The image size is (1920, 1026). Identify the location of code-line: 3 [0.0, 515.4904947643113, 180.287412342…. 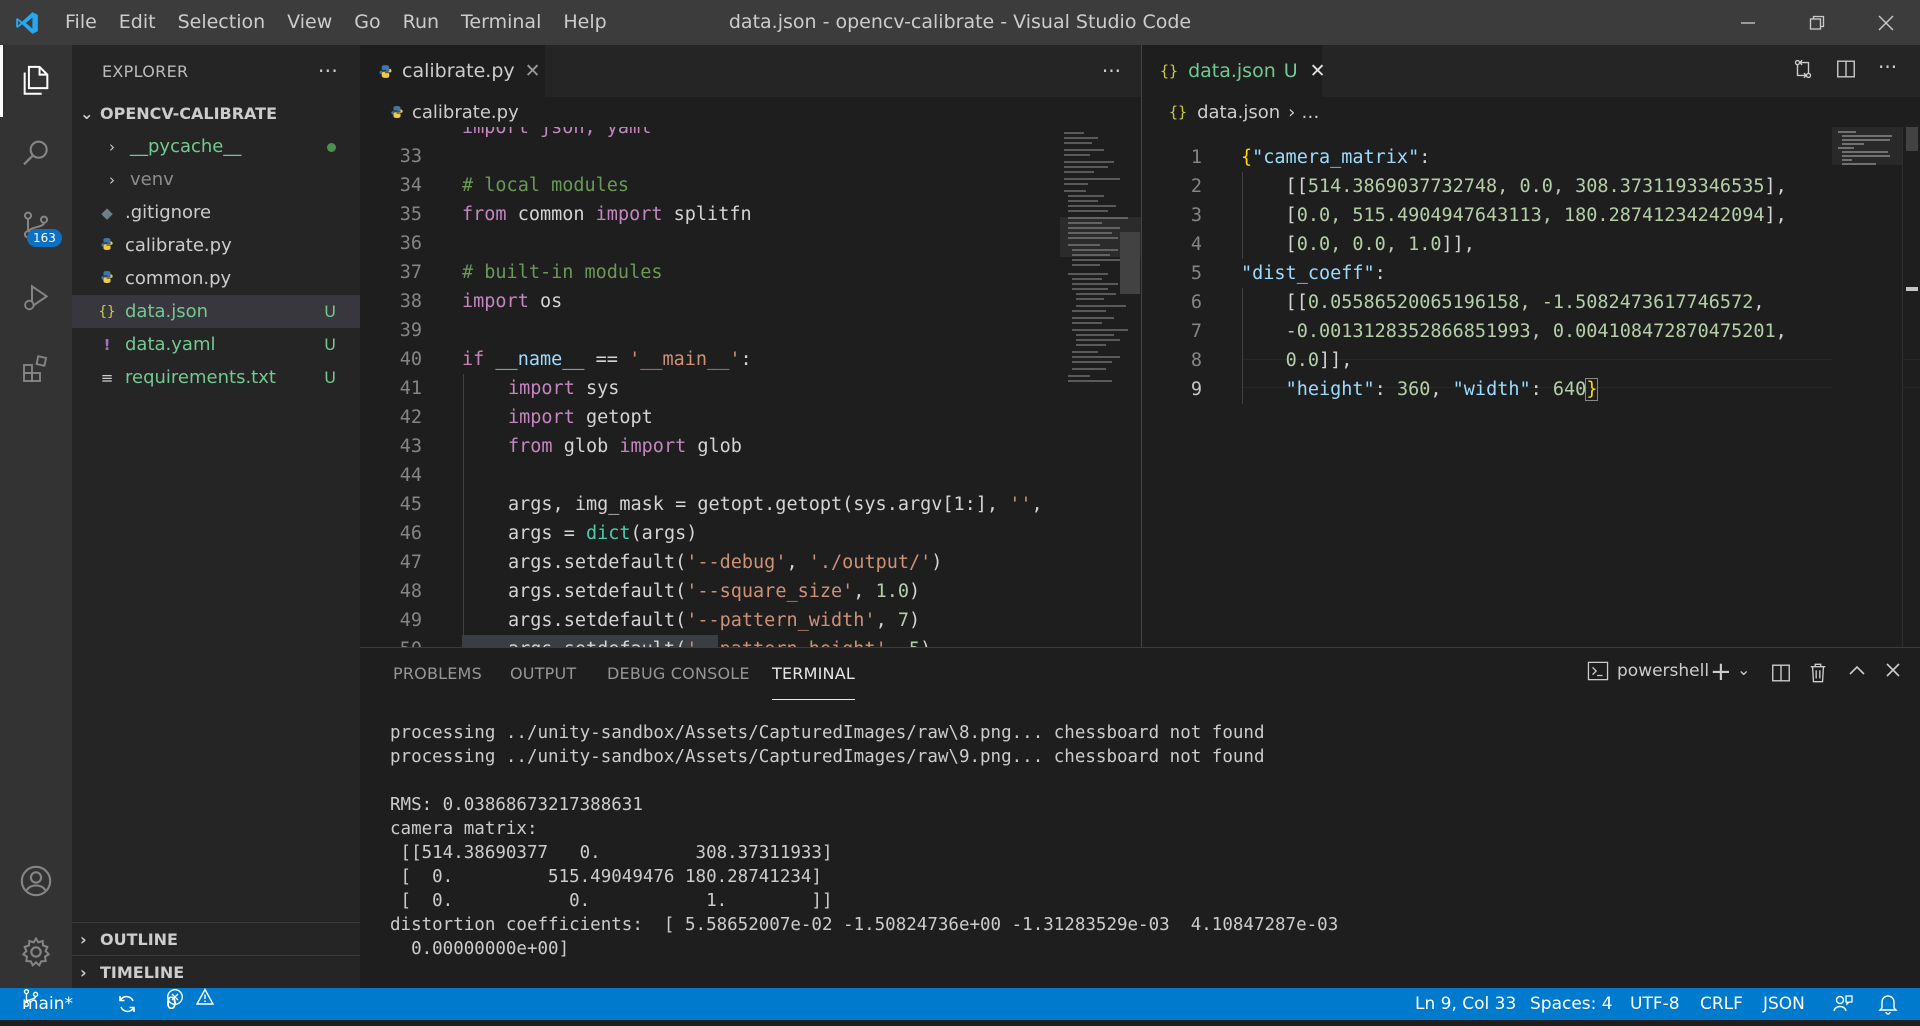
(1531, 215).